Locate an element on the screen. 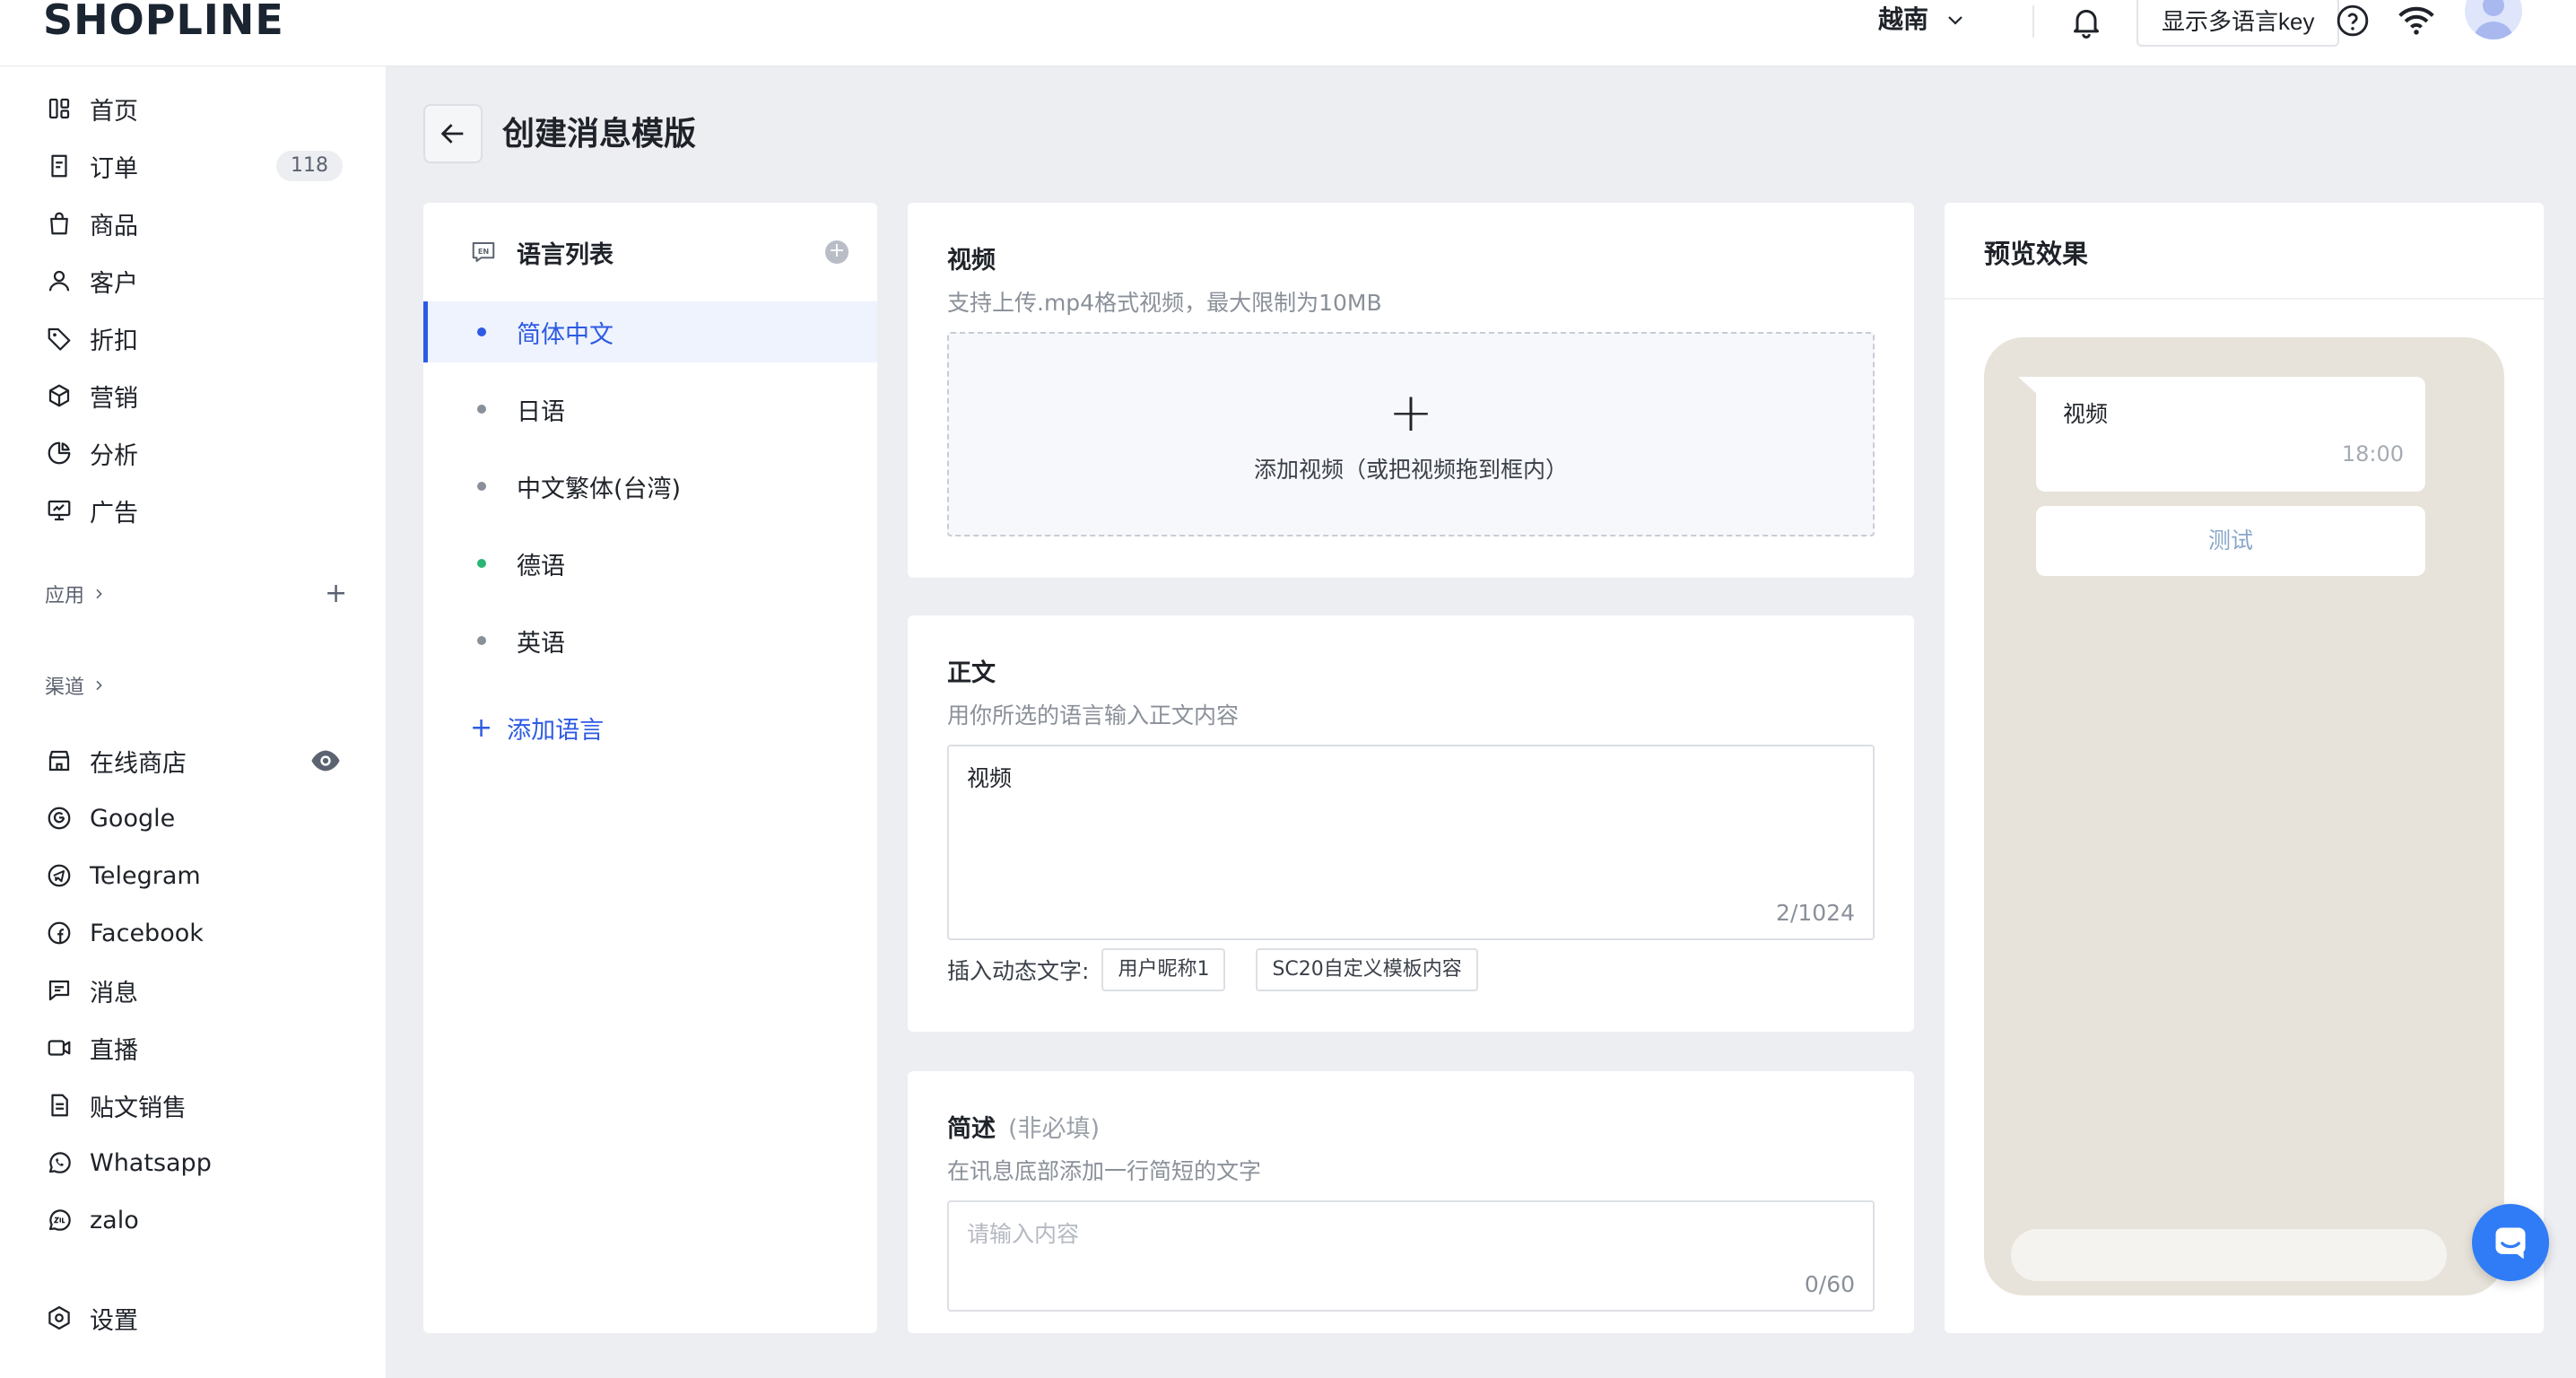 The height and width of the screenshot is (1378, 2576). add-language-label: 添加语言 is located at coordinates (556, 730).